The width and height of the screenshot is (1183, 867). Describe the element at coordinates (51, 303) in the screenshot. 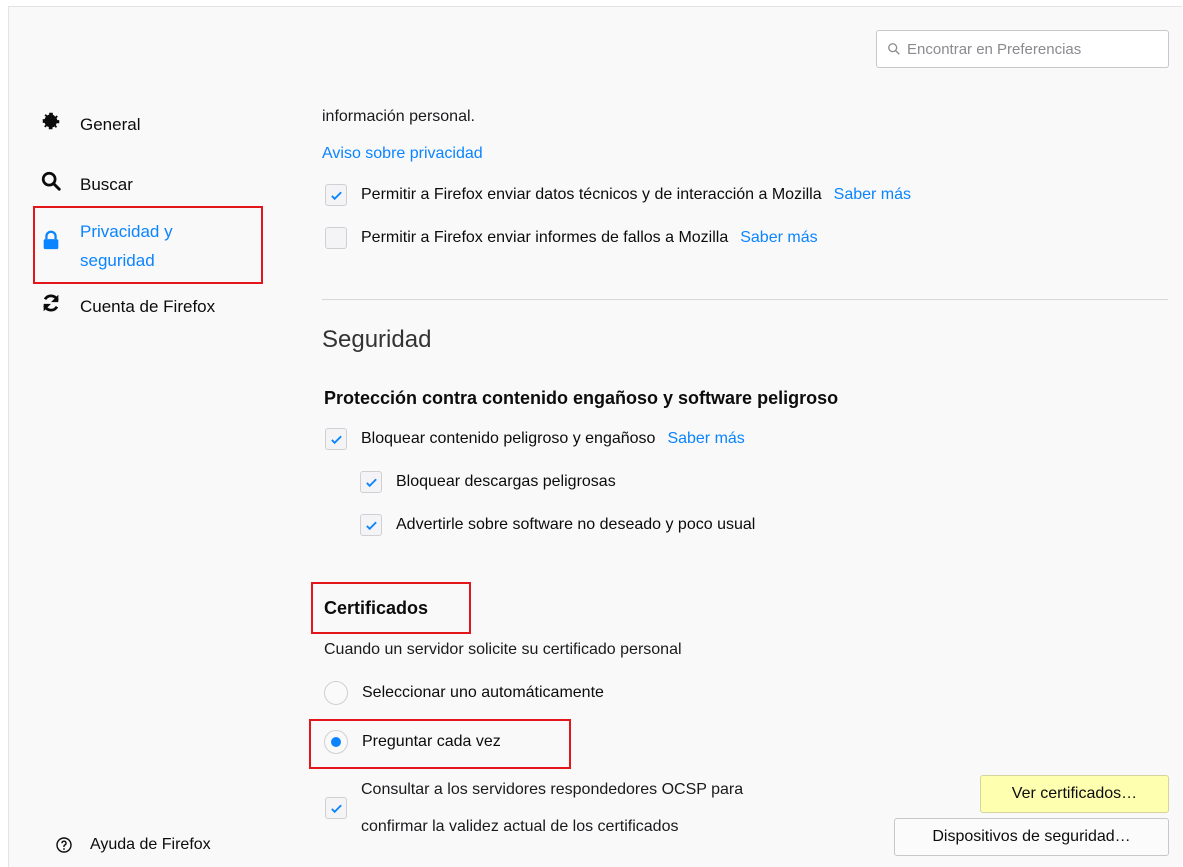

I see `sync-icon` at that location.